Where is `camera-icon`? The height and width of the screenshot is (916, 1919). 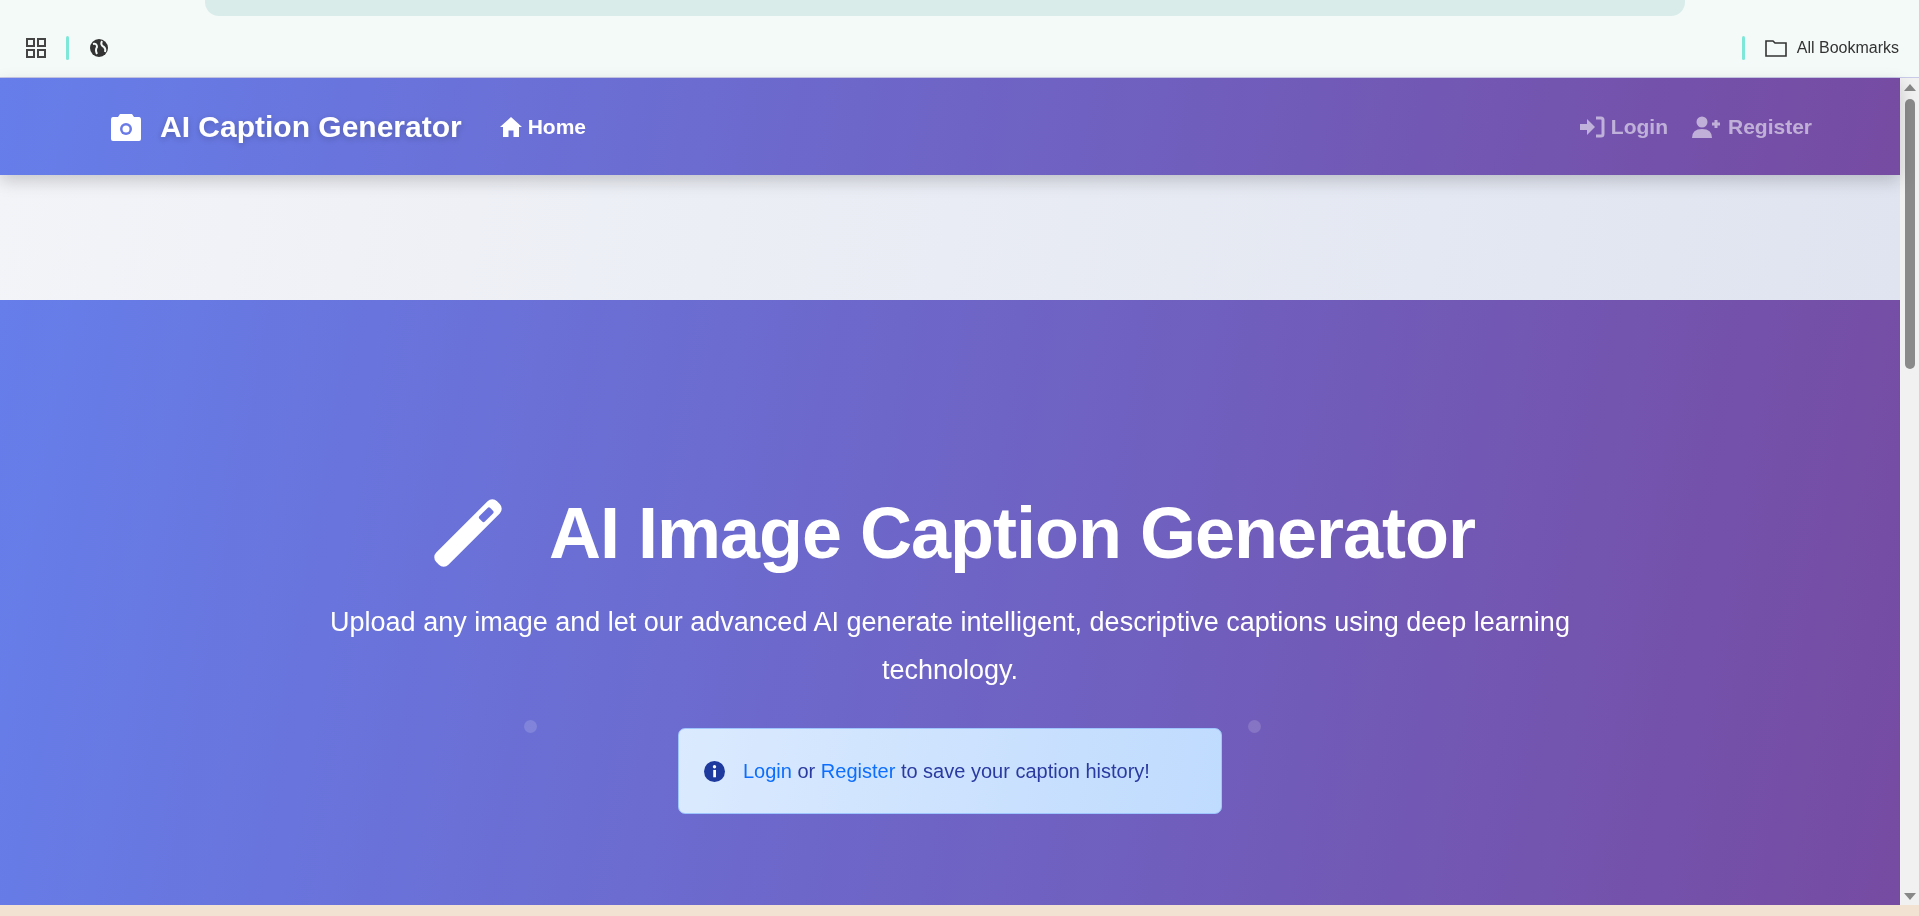 camera-icon is located at coordinates (126, 126).